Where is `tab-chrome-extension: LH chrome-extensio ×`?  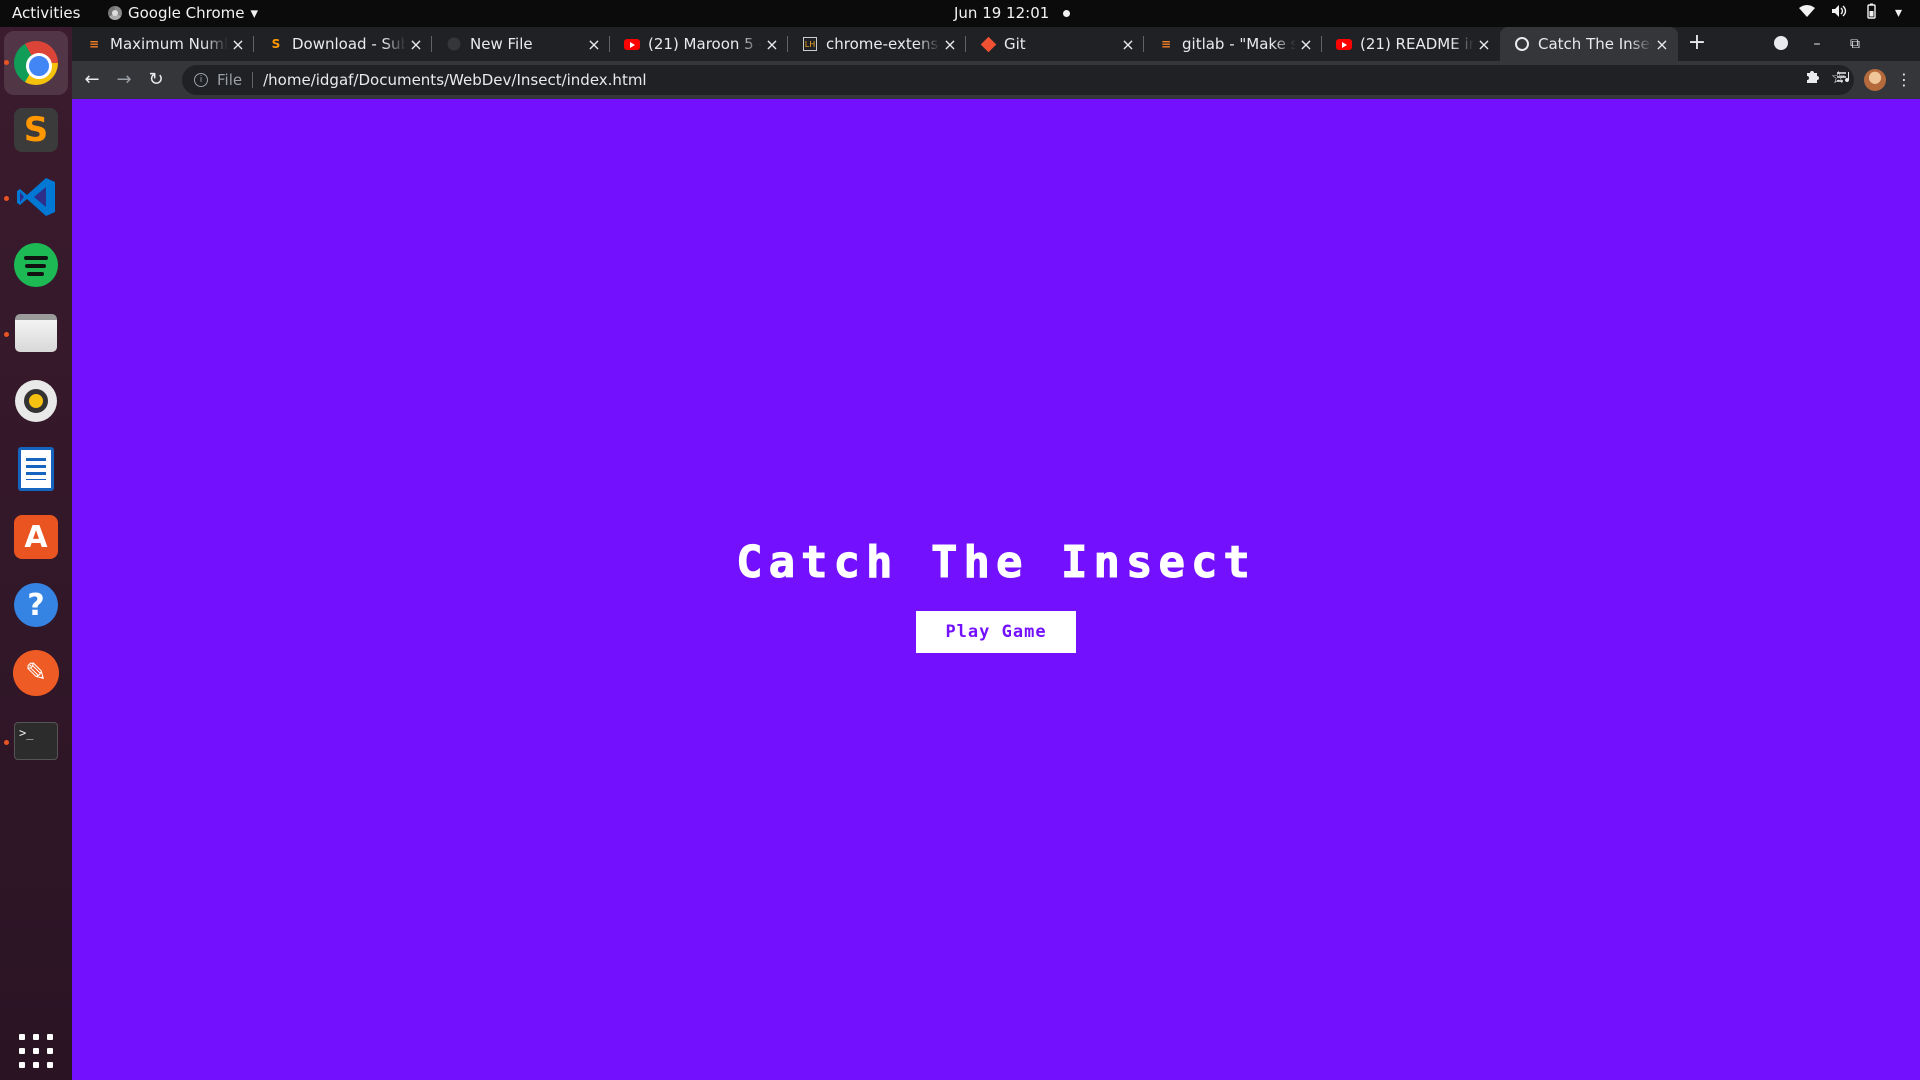 tab-chrome-extension: LH chrome-extensio × is located at coordinates (877, 44).